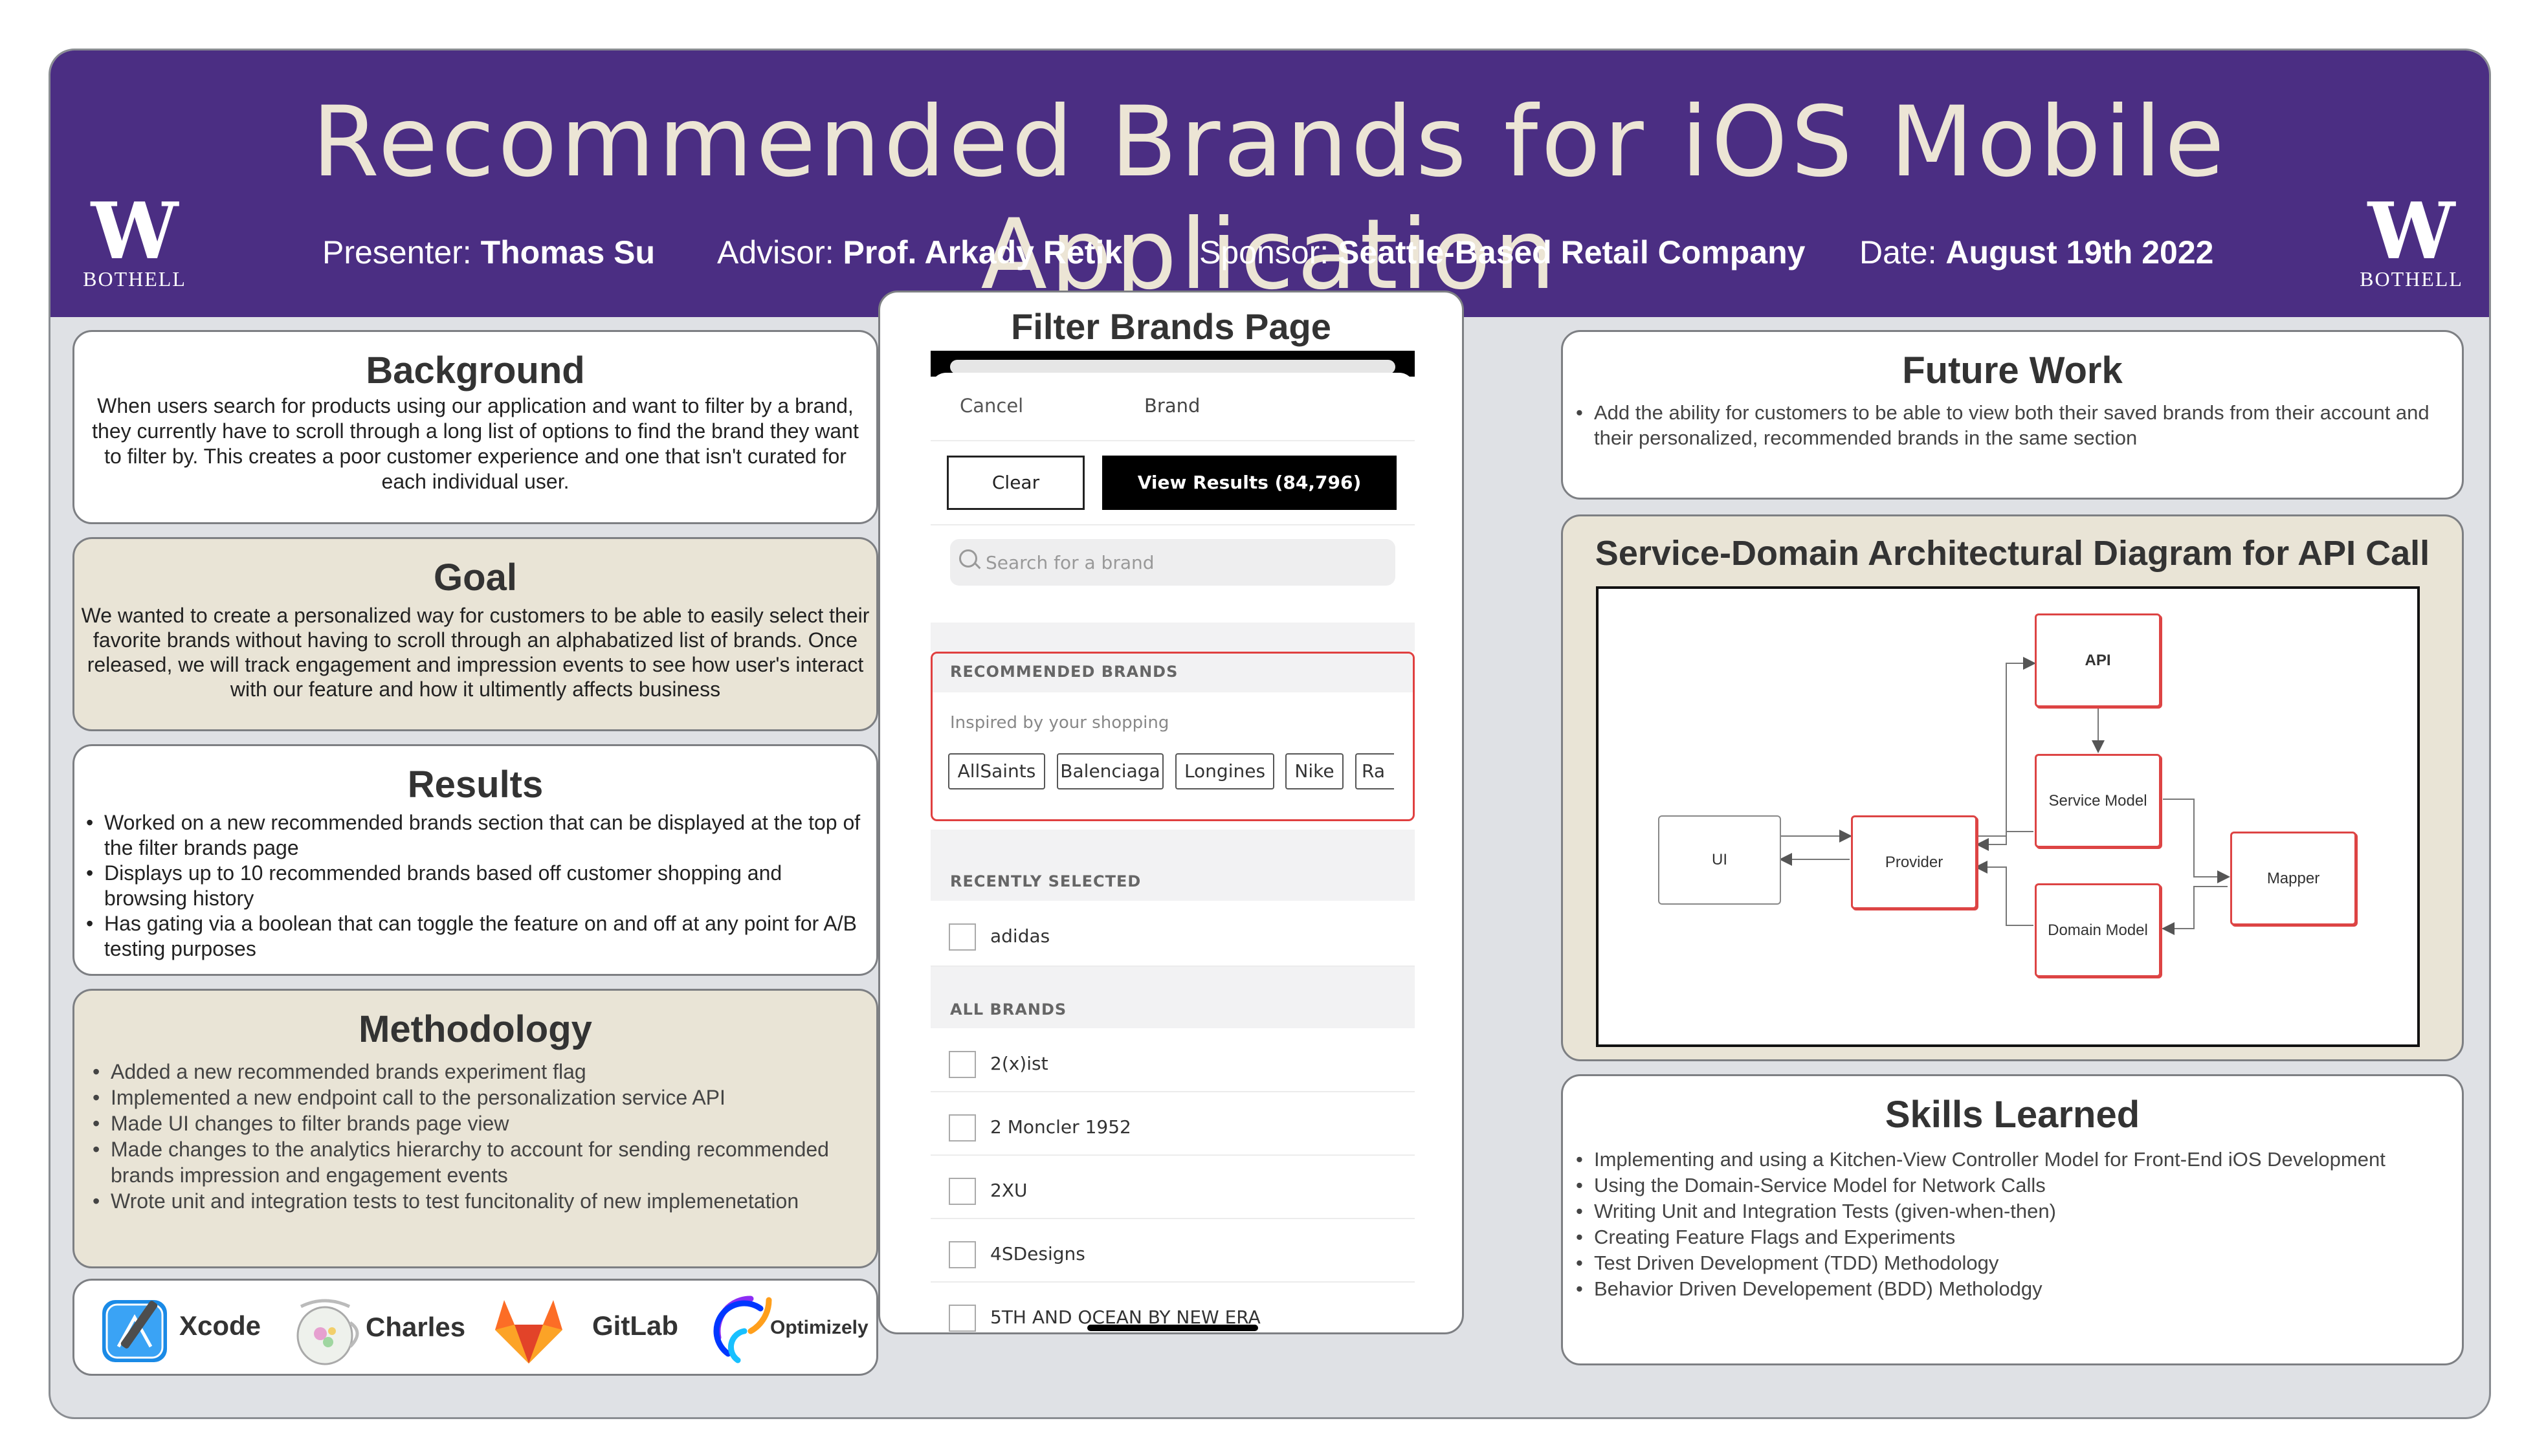  Describe the element at coordinates (1020, 936) in the screenshot. I see `brand-name: adidas` at that location.